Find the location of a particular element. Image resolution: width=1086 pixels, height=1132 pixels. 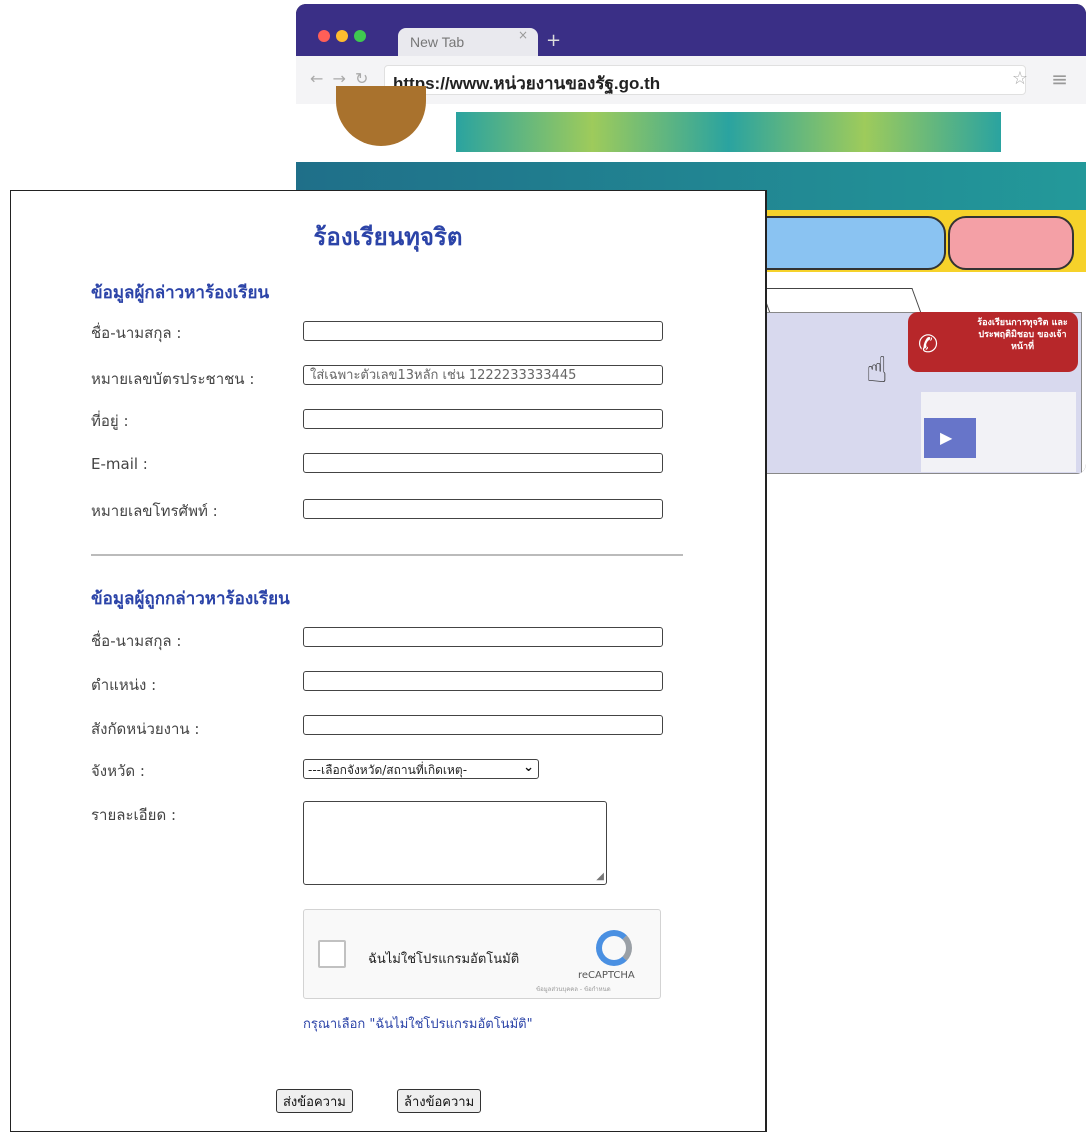

government-seal-logo is located at coordinates (381, 116).